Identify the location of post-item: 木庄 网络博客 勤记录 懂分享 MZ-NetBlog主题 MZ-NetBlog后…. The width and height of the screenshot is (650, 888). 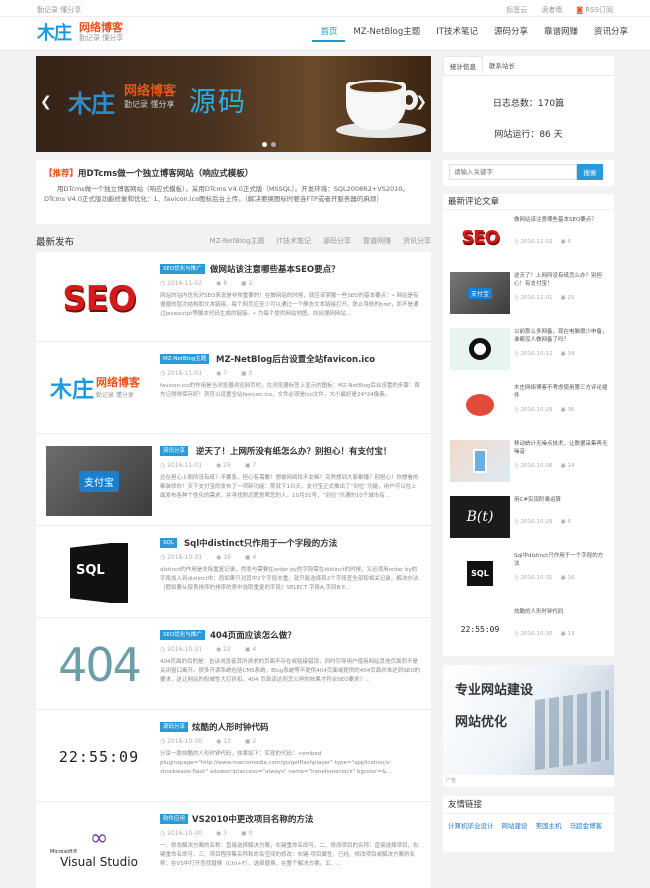
(233, 388).